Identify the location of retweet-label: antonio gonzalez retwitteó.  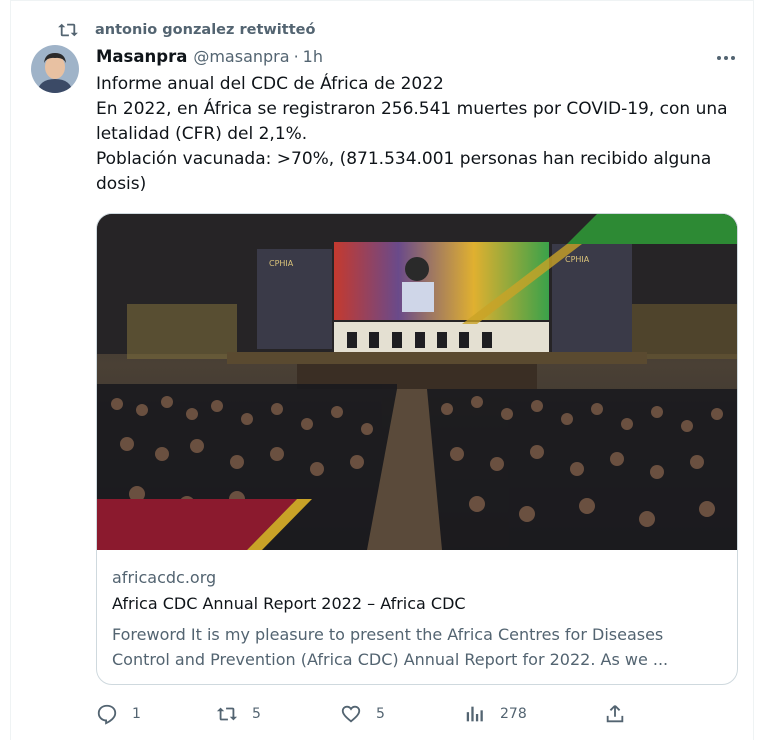
(205, 30).